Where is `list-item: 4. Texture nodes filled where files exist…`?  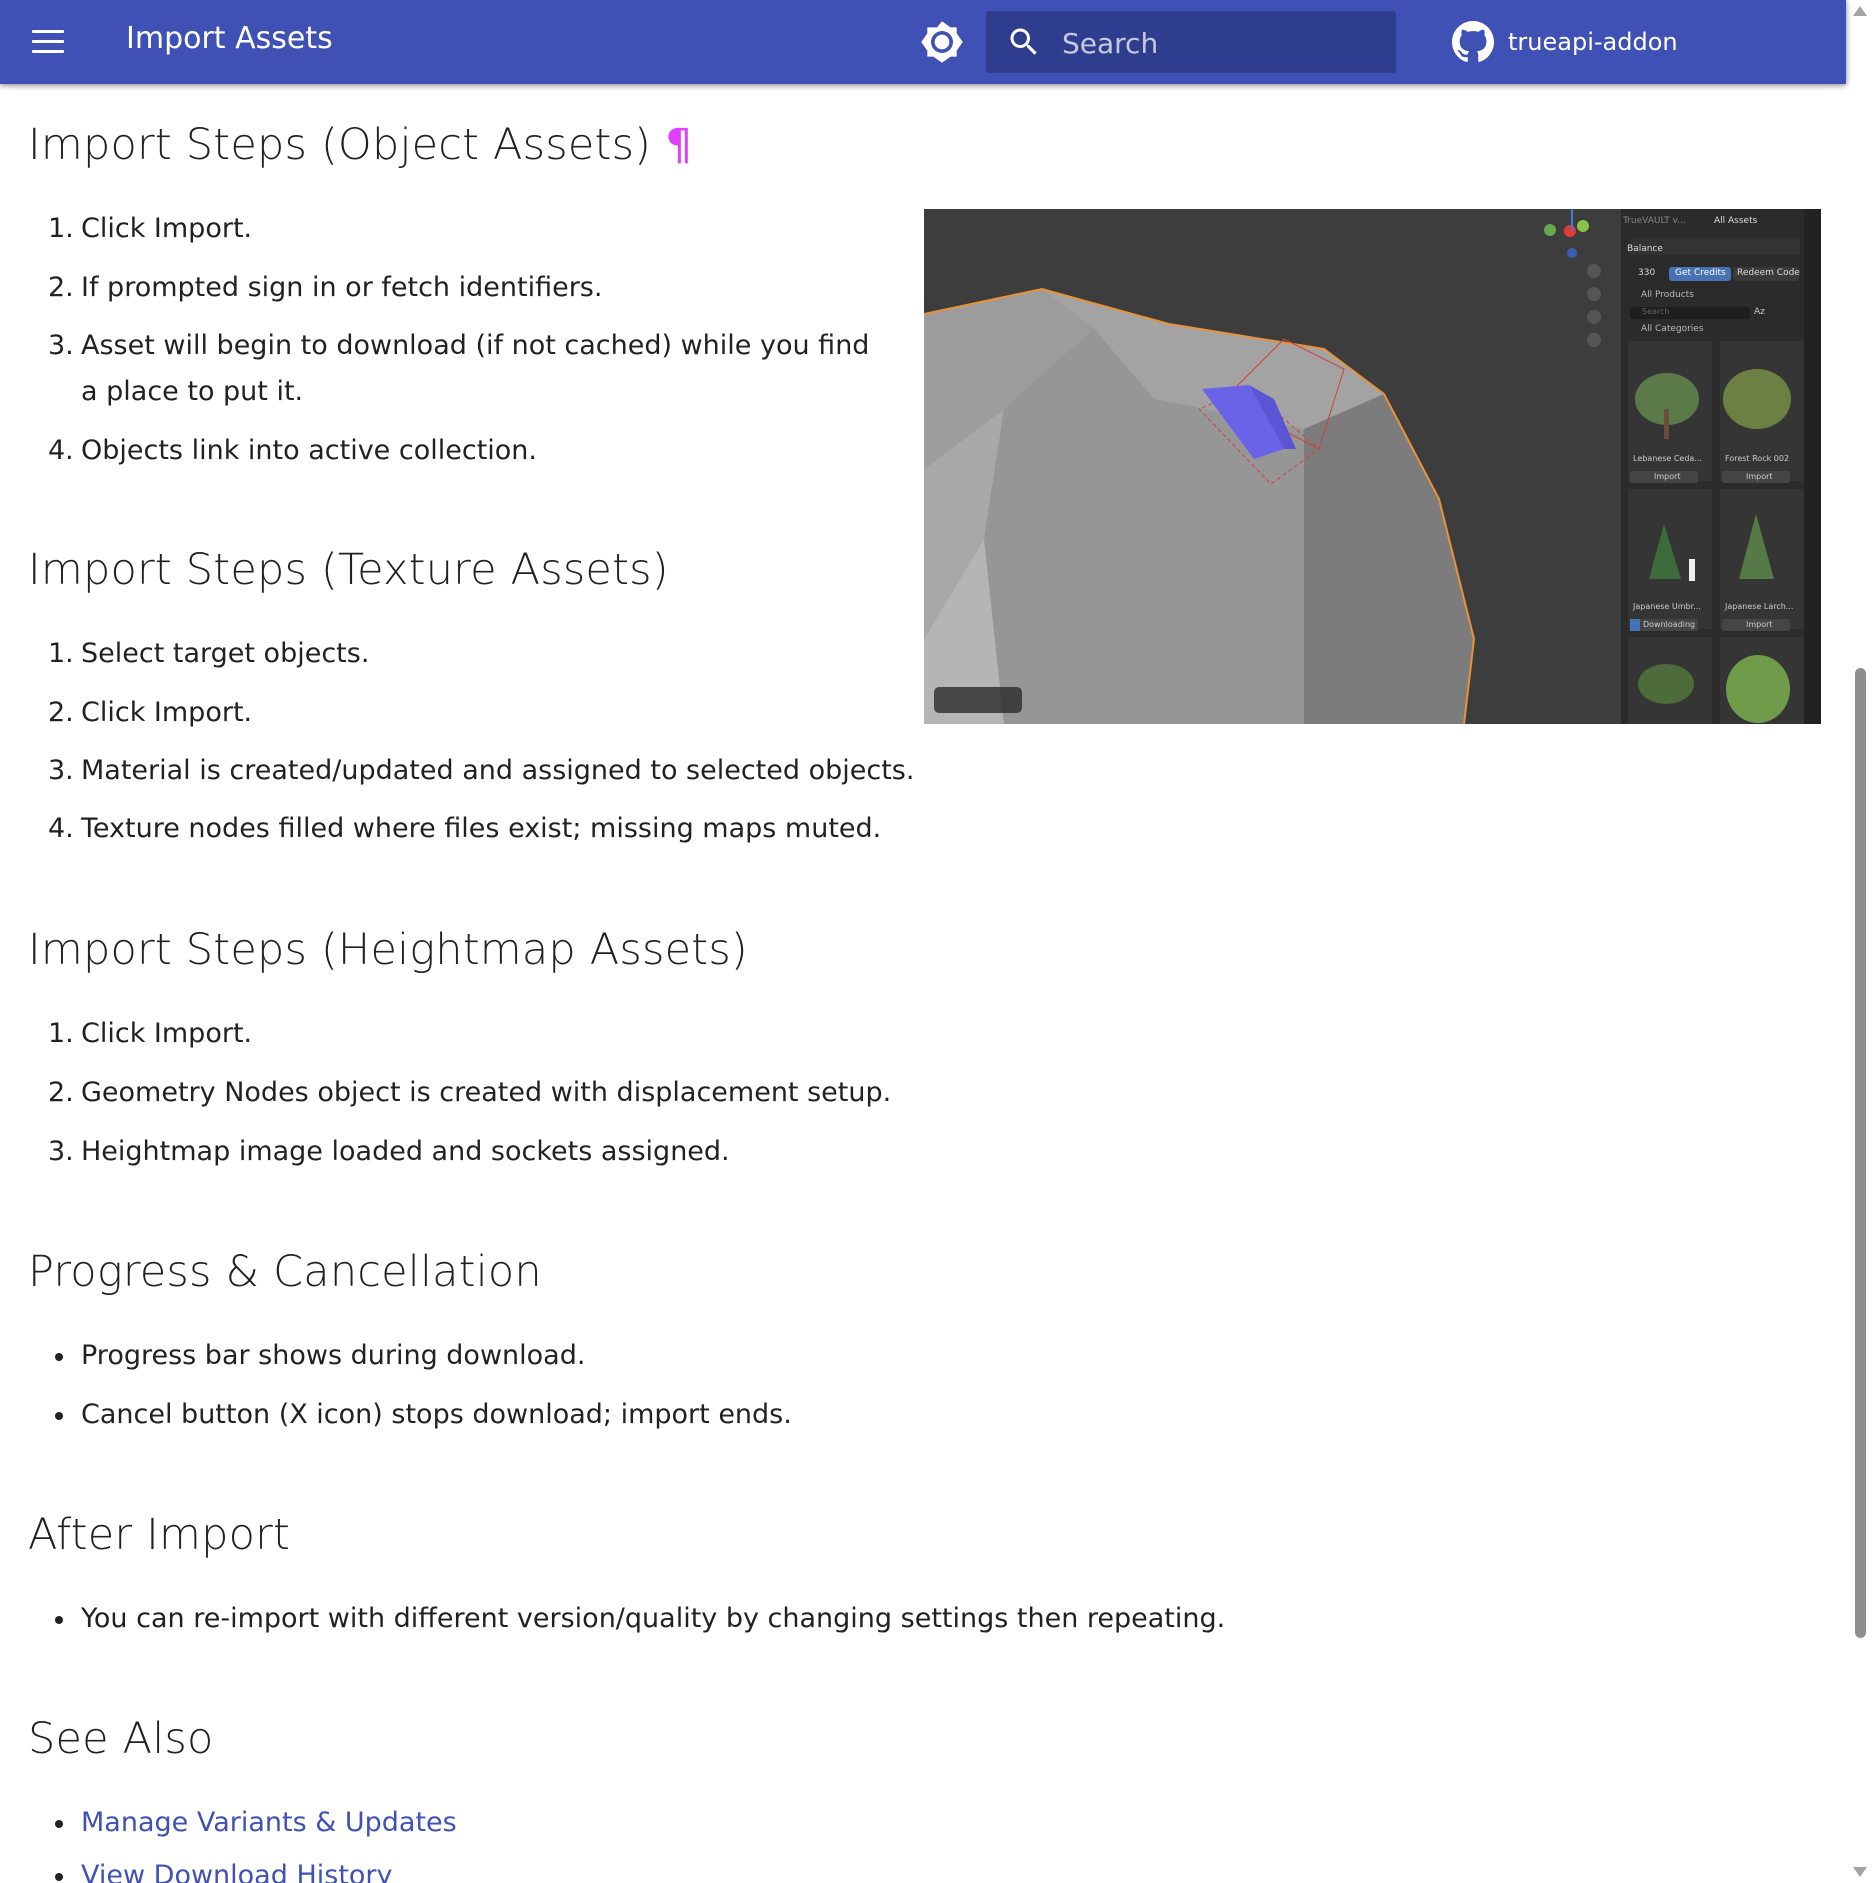
list-item: 4. Texture nodes filled where files exist… is located at coordinates (465, 828).